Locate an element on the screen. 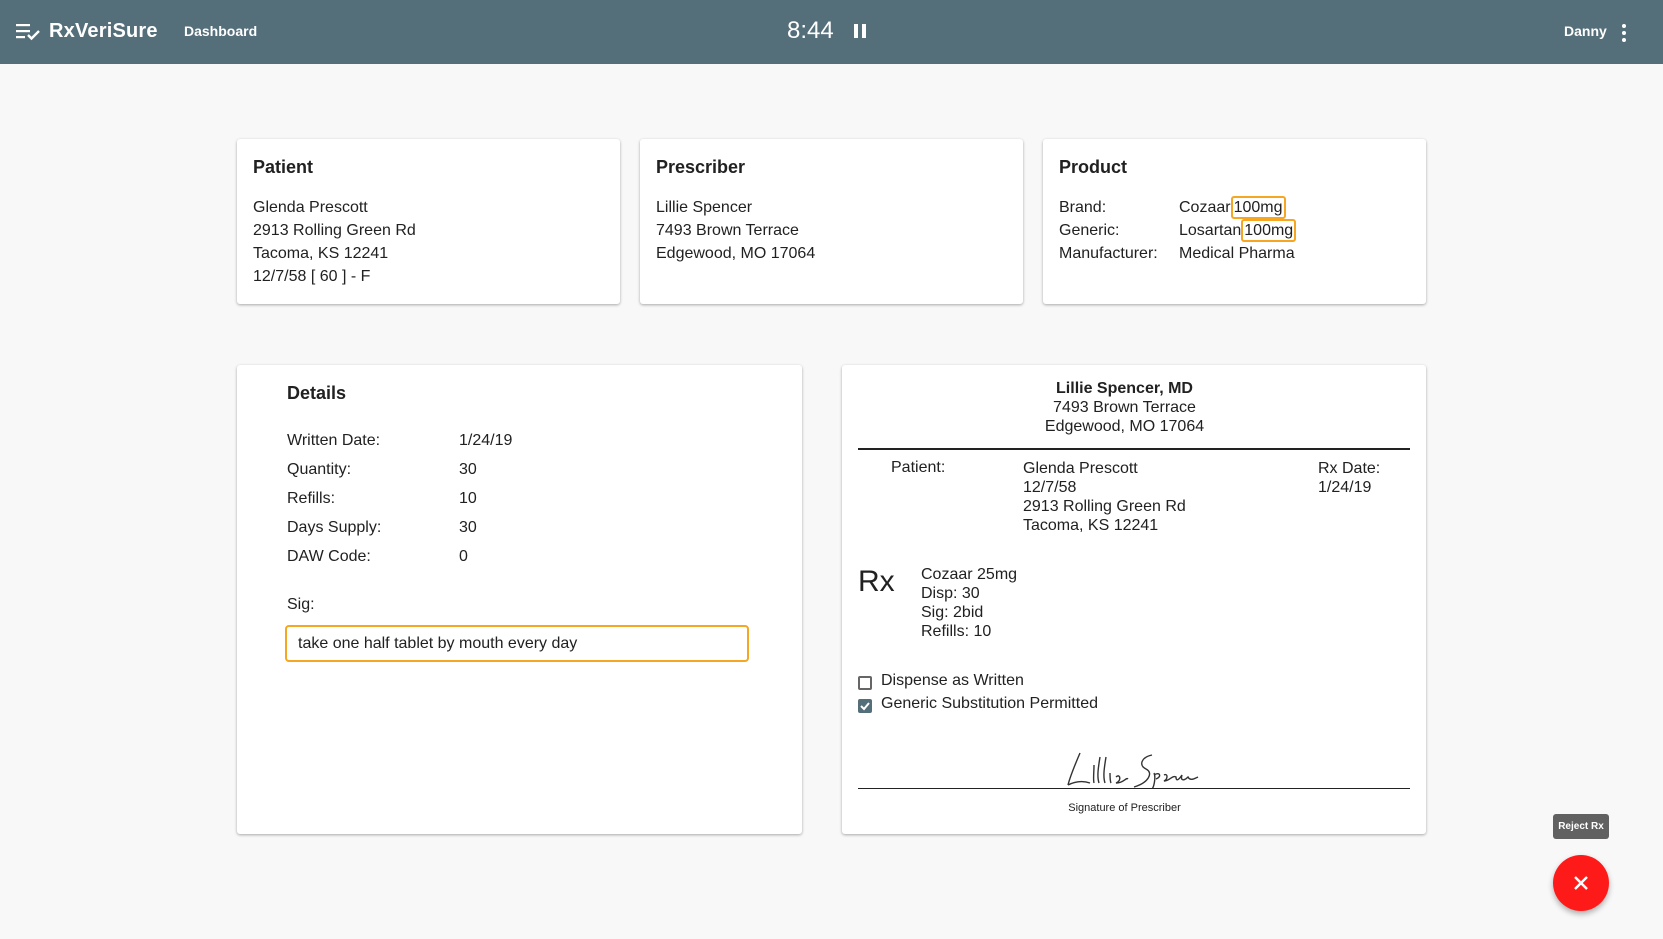 Image resolution: width=1663 pixels, height=939 pixels. rx-patient-label: Patient: is located at coordinates (918, 467).